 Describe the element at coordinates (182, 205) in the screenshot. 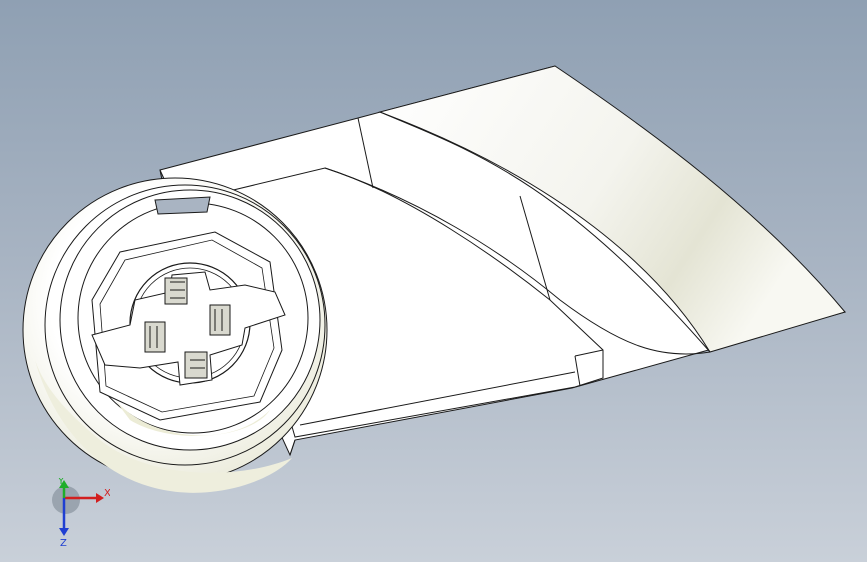

I see `alignment-notch` at that location.